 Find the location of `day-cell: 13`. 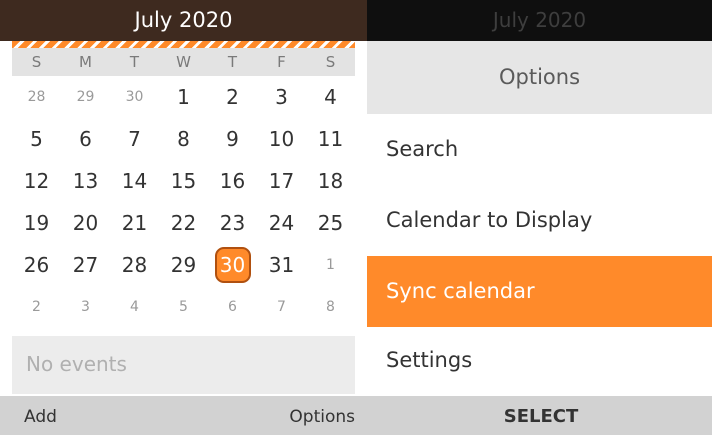

day-cell: 13 is located at coordinates (85, 181).